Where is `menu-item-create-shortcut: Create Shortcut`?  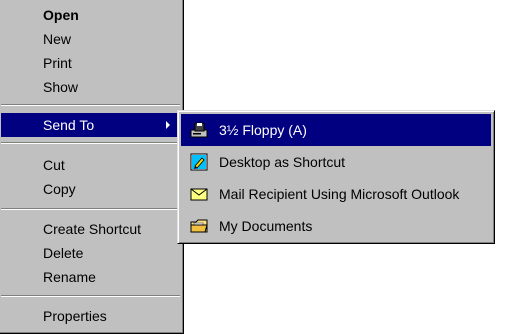 menu-item-create-shortcut: Create Shortcut is located at coordinates (90, 229).